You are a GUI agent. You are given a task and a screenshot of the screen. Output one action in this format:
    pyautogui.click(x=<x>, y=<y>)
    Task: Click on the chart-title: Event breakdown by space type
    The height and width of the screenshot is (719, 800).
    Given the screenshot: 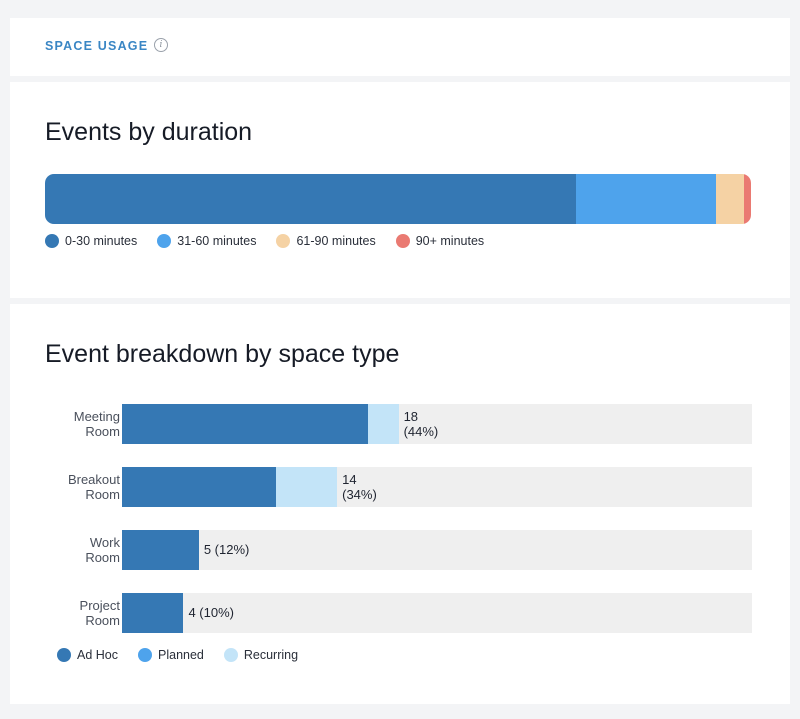 What is the action you would take?
    pyautogui.click(x=222, y=354)
    